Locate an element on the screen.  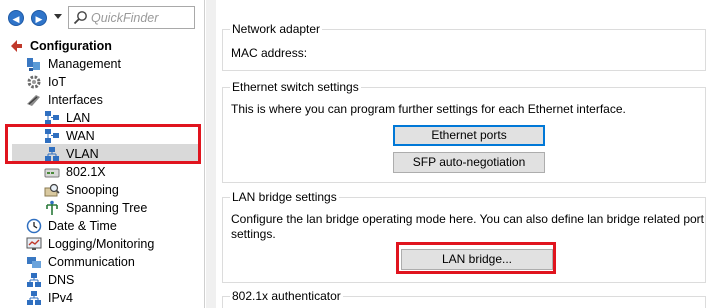
lan-bridge-description-line2: settings. is located at coordinates (253, 234).